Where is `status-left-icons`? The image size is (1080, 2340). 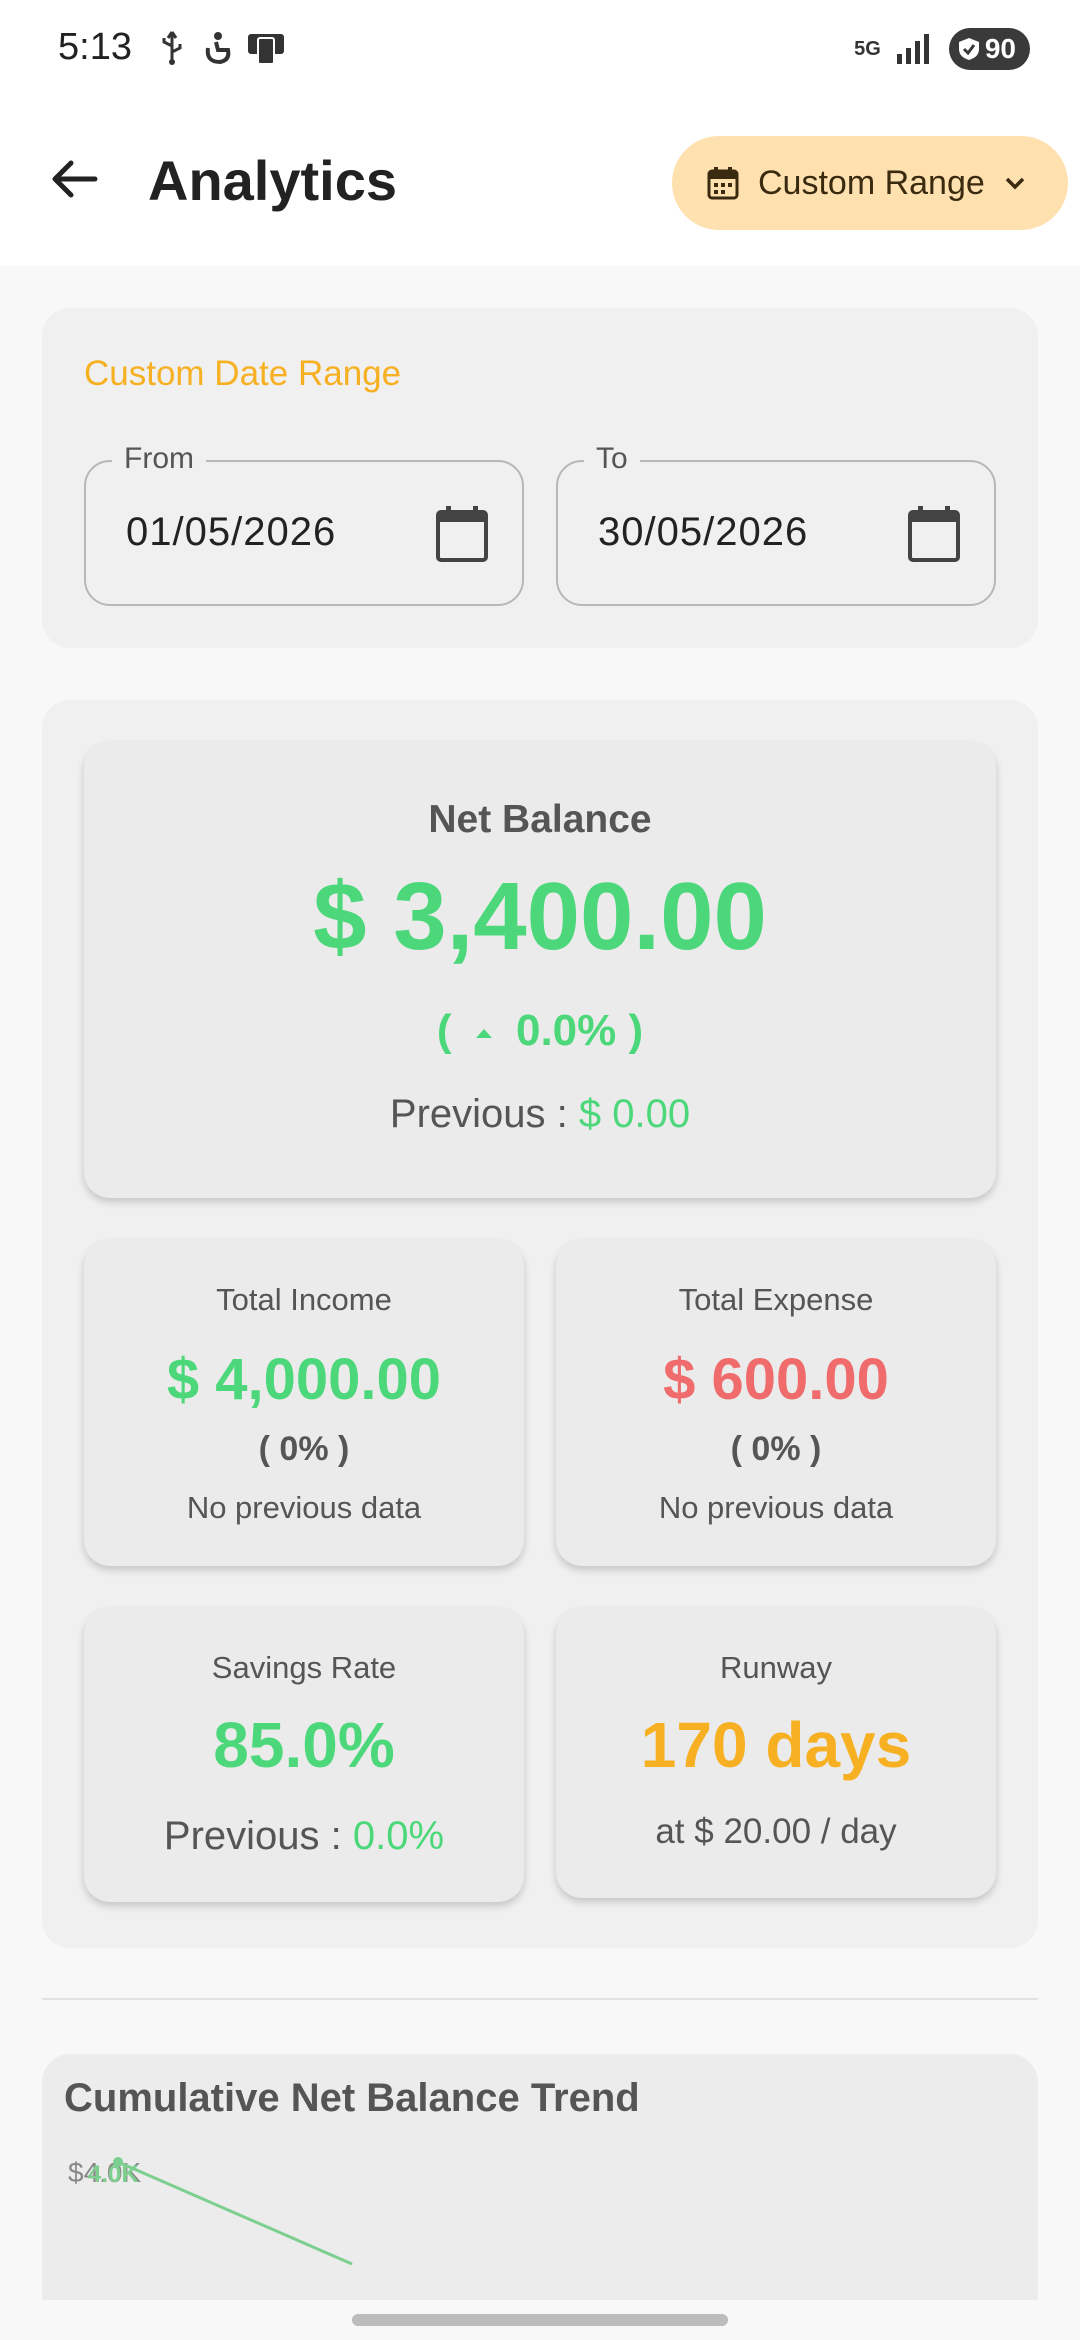
status-left-icons is located at coordinates (222, 48).